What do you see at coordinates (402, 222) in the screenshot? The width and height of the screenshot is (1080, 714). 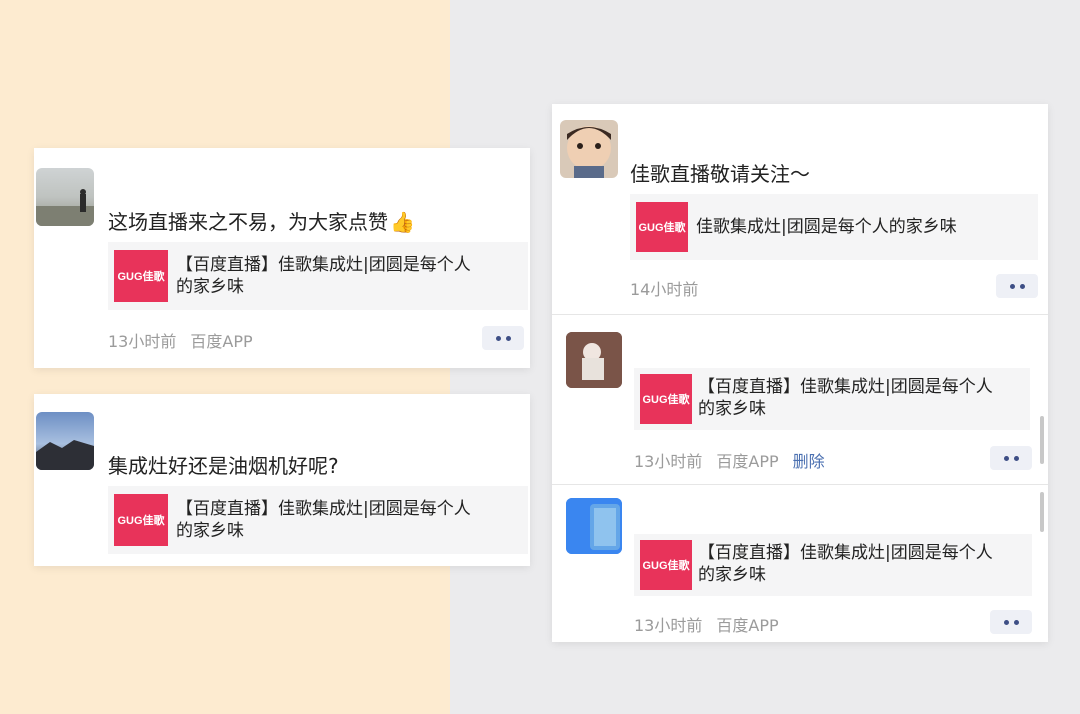 I see `thumbs-up-icon: 👍` at bounding box center [402, 222].